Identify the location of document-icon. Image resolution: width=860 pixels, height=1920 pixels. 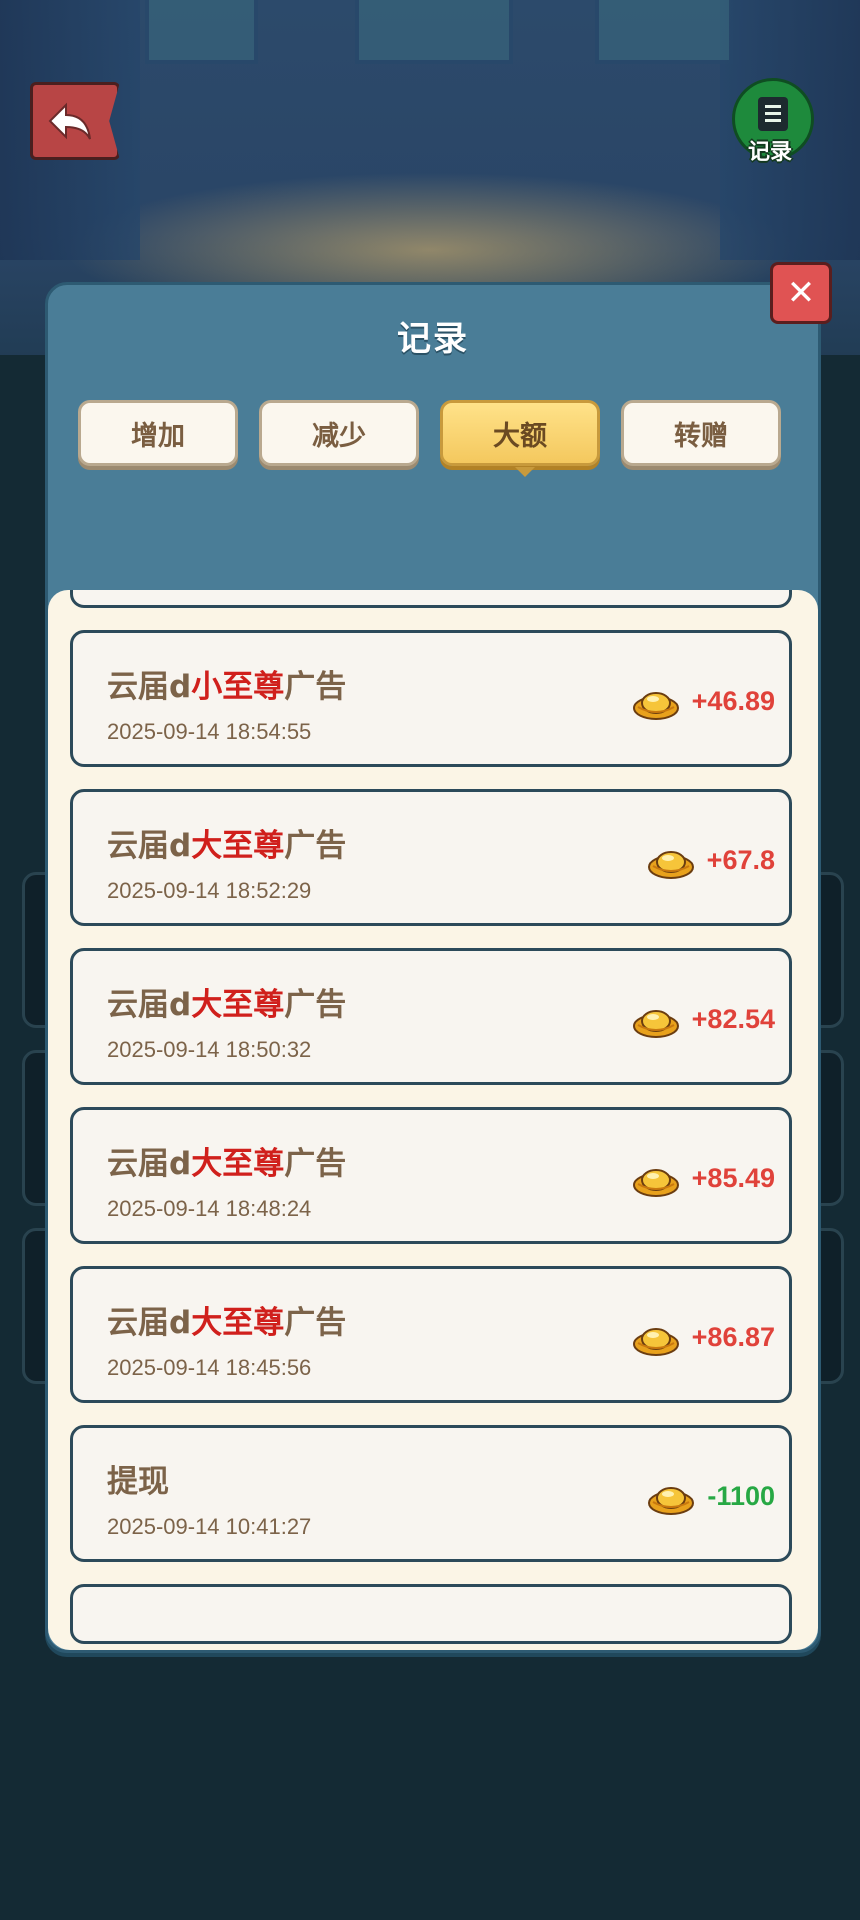
(773, 114).